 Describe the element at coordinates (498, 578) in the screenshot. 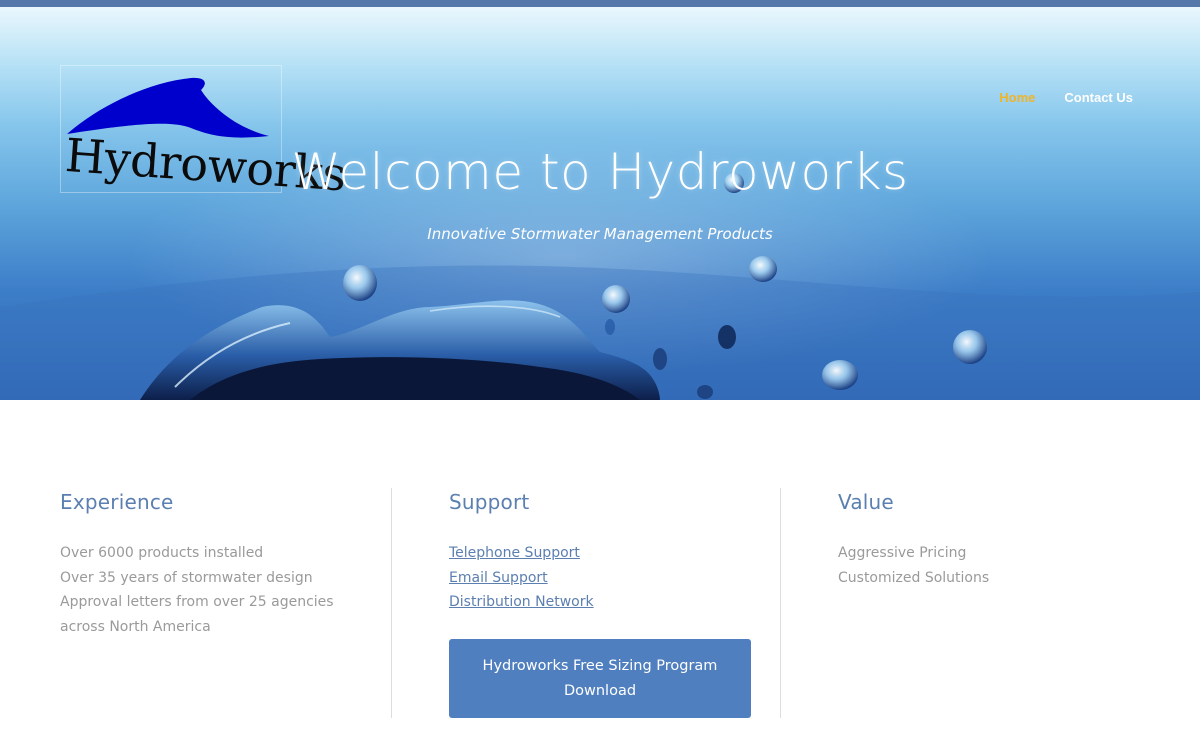

I see `email-support-link: Email Support` at that location.